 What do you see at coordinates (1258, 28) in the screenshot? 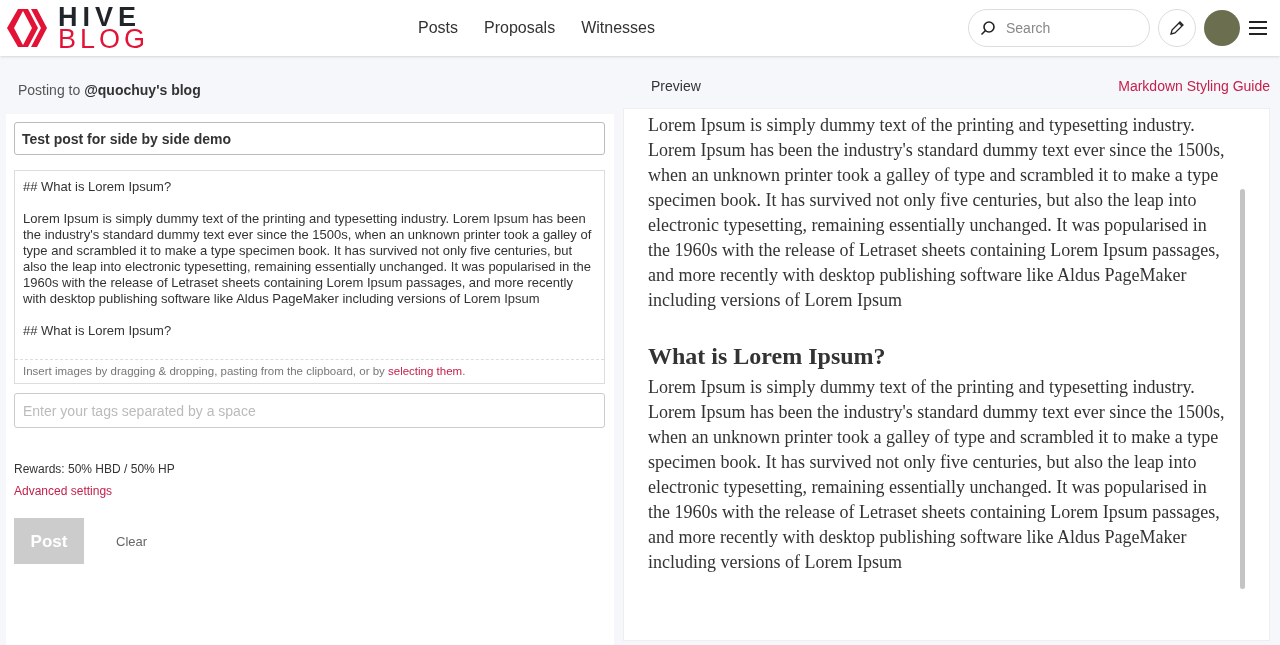
I see `menu-icon` at bounding box center [1258, 28].